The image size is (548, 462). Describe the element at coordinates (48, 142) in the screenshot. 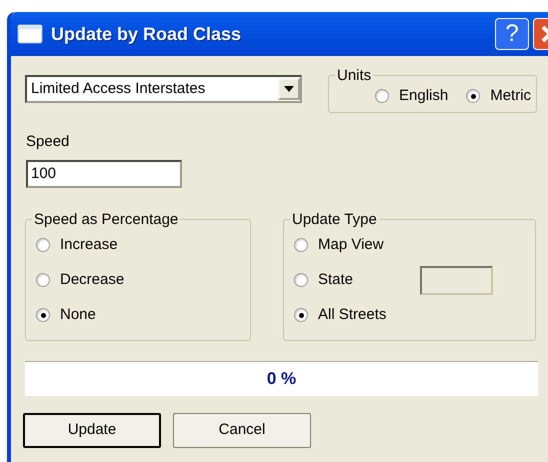

I see `speed-label: Speed` at that location.